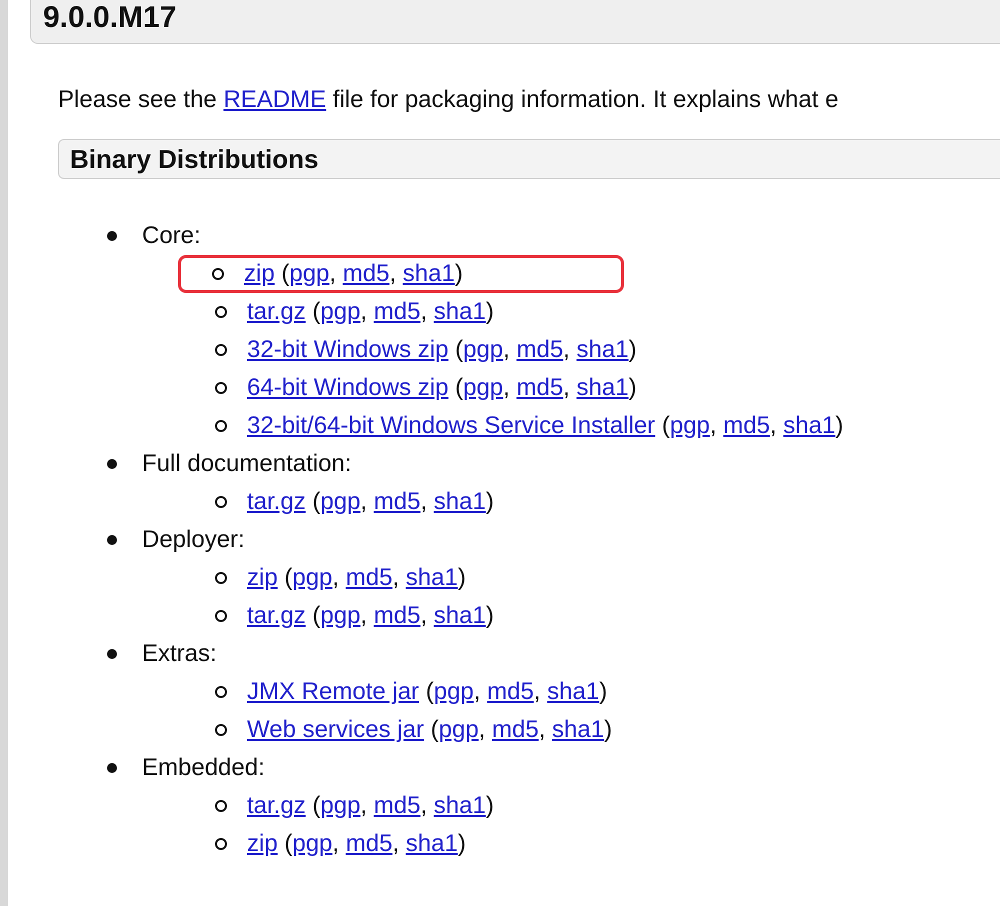  What do you see at coordinates (515, 22) in the screenshot?
I see `version-heading: 9.0.0.M17` at bounding box center [515, 22].